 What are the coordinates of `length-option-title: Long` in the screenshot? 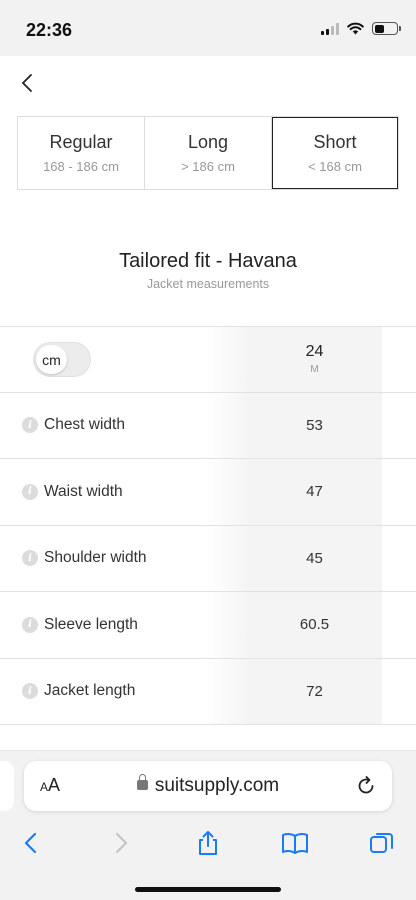 It's located at (208, 142).